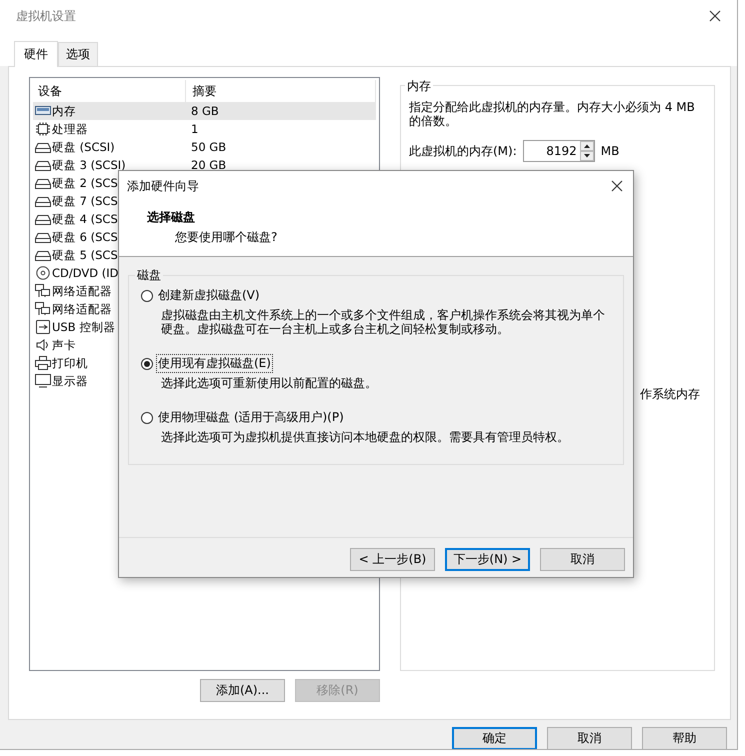 This screenshot has width=745, height=756. Describe the element at coordinates (64, 345) in the screenshot. I see `device-name: 声卡` at that location.